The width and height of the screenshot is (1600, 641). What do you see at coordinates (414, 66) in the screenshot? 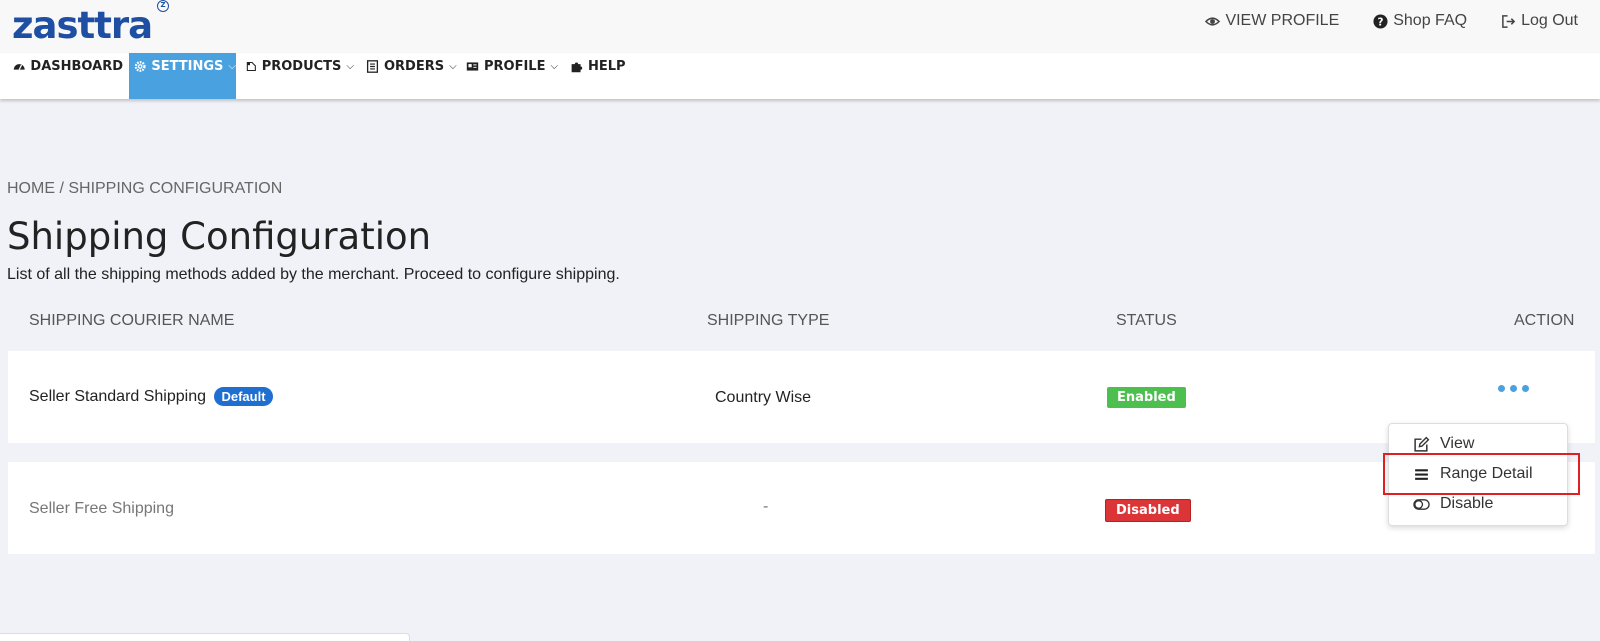
I see `nav-orders-label: ORDERS` at bounding box center [414, 66].